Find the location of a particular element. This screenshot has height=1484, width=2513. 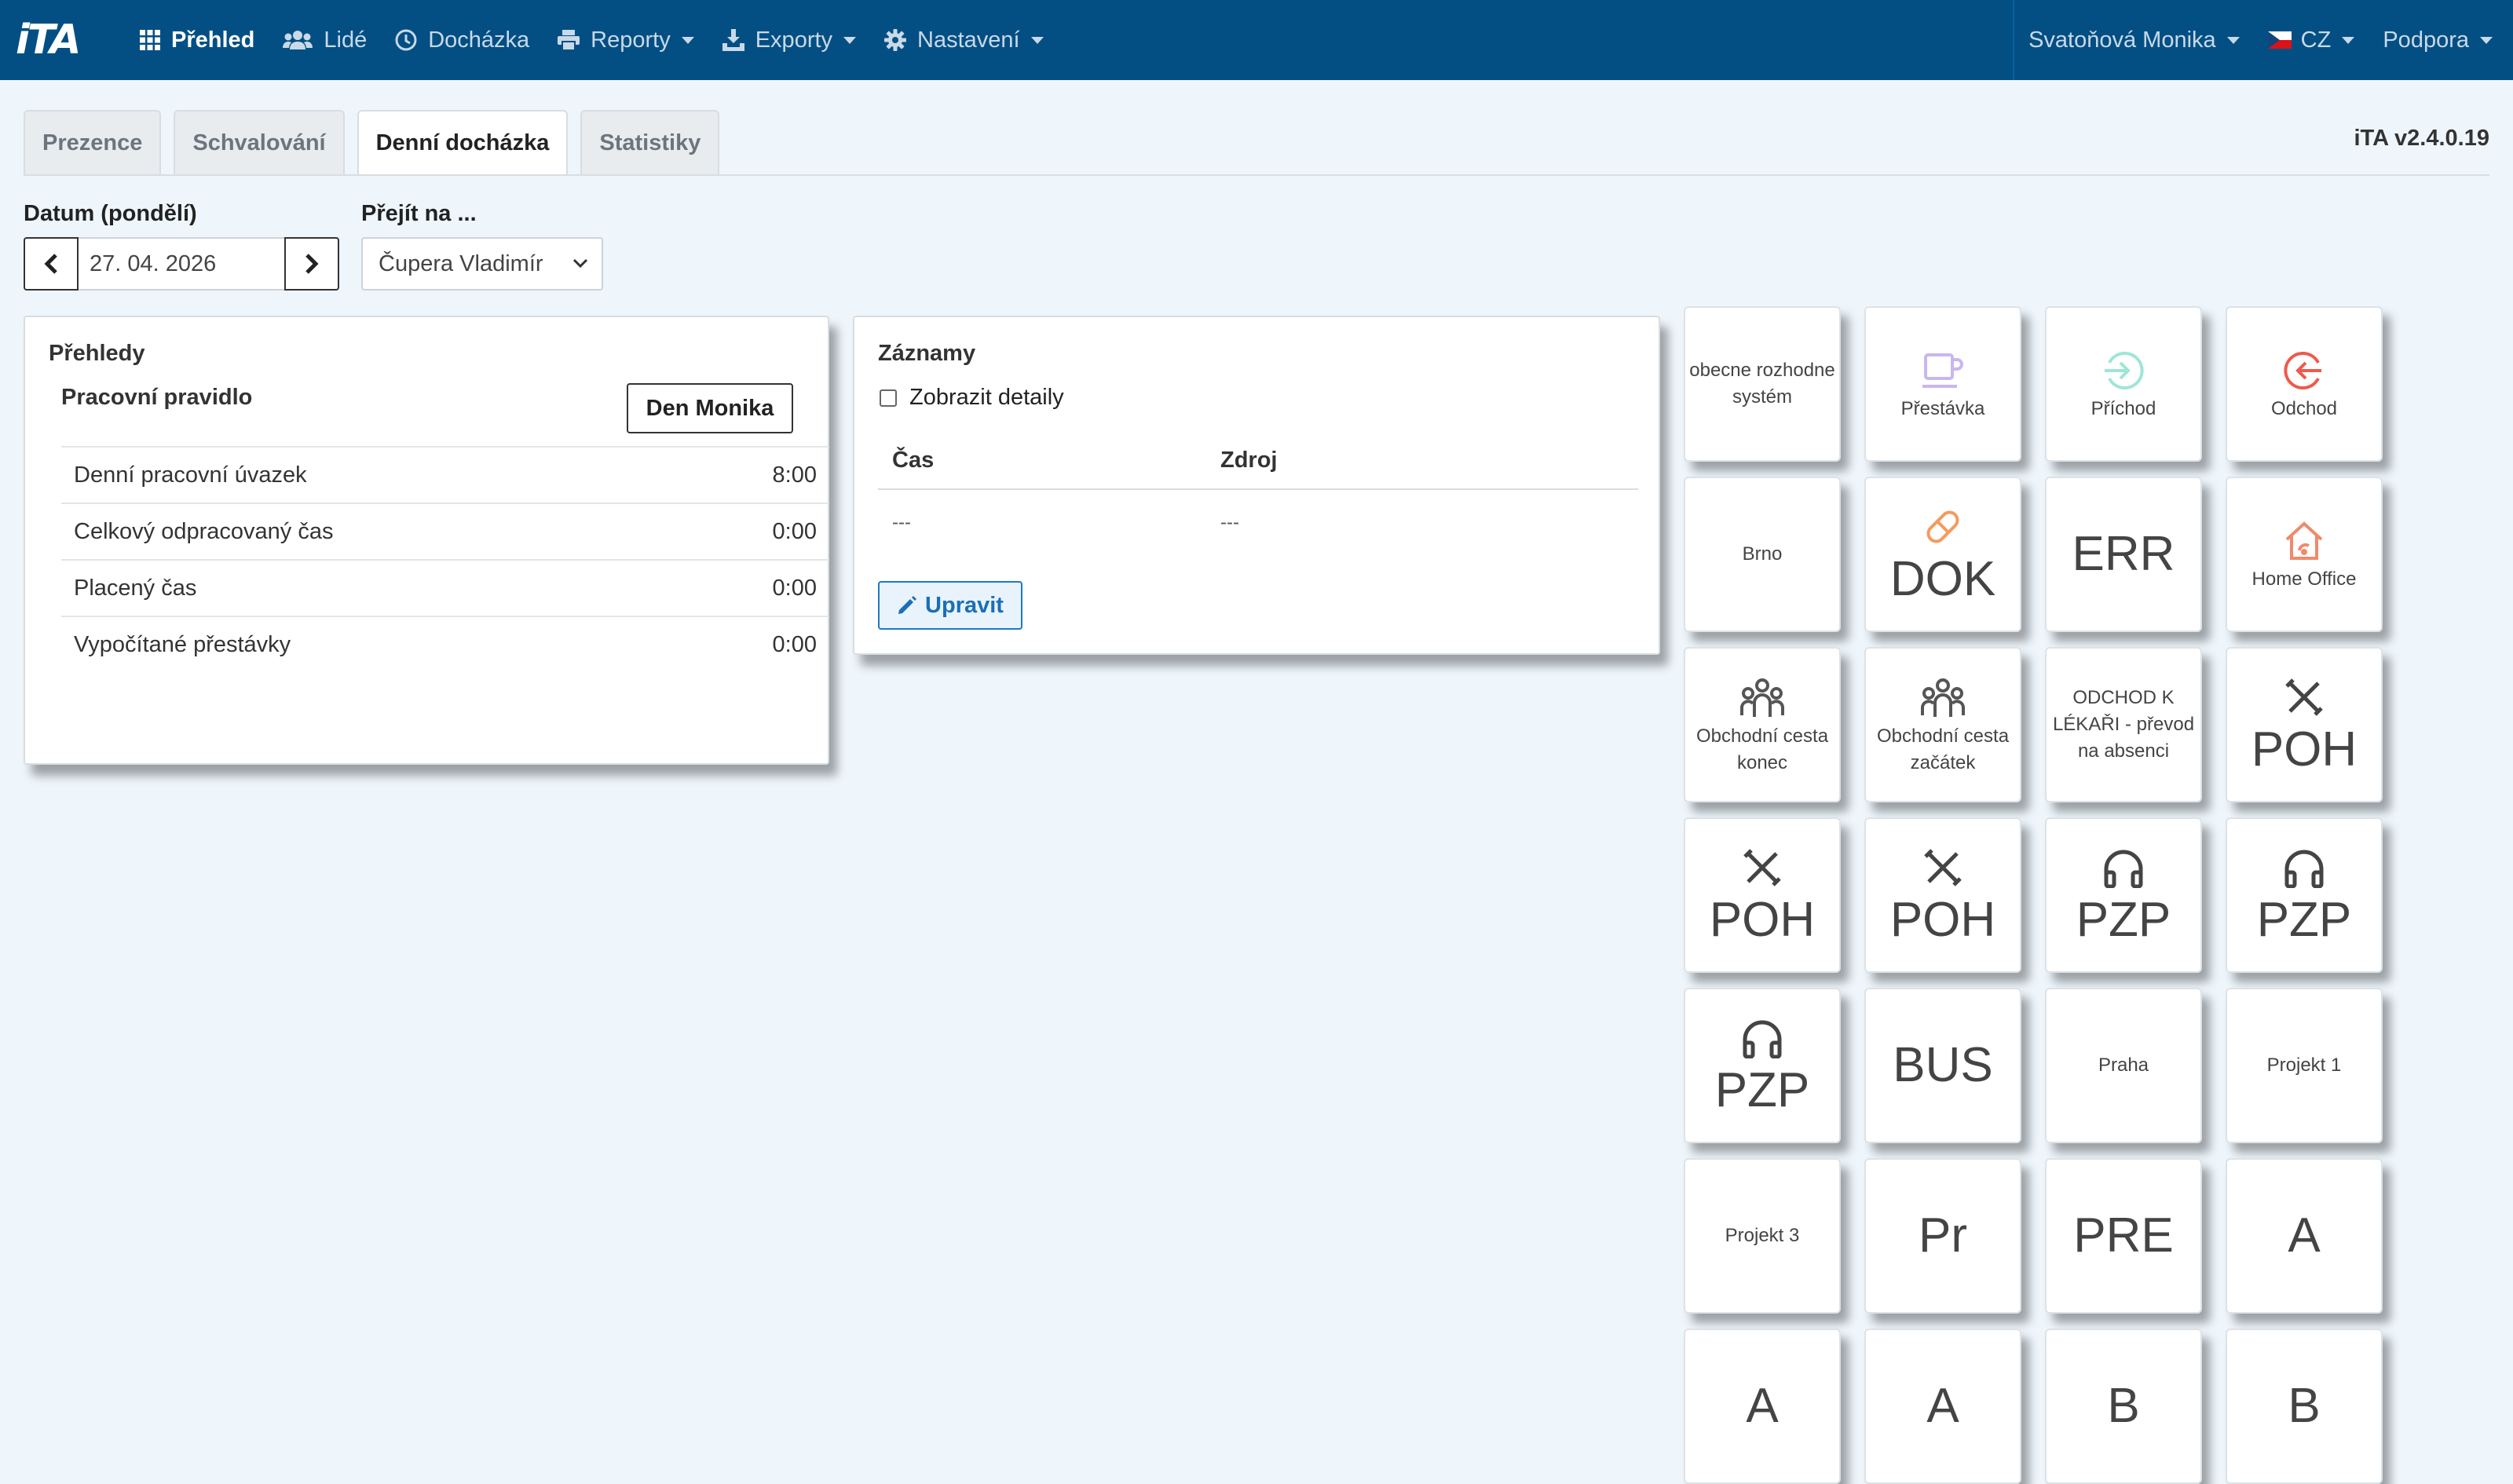

terminal-tile: Praha is located at coordinates (2123, 1065).